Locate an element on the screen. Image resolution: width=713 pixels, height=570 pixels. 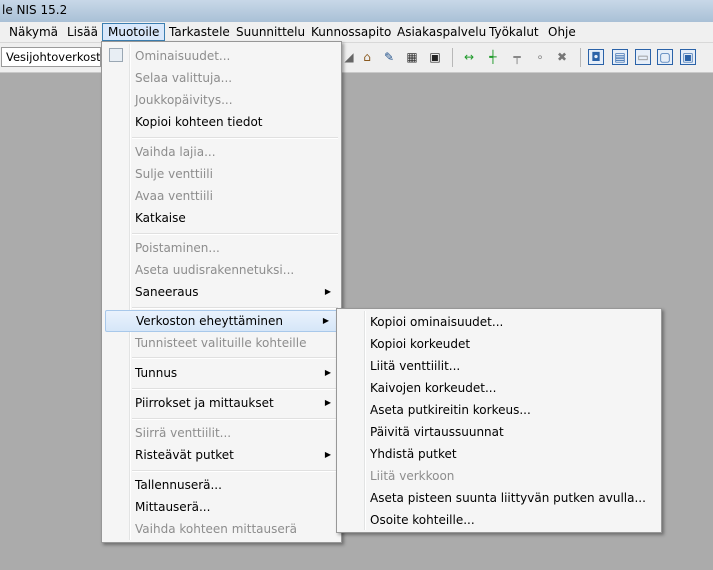
frame-tool-icon: ▢ is located at coordinates (665, 57).